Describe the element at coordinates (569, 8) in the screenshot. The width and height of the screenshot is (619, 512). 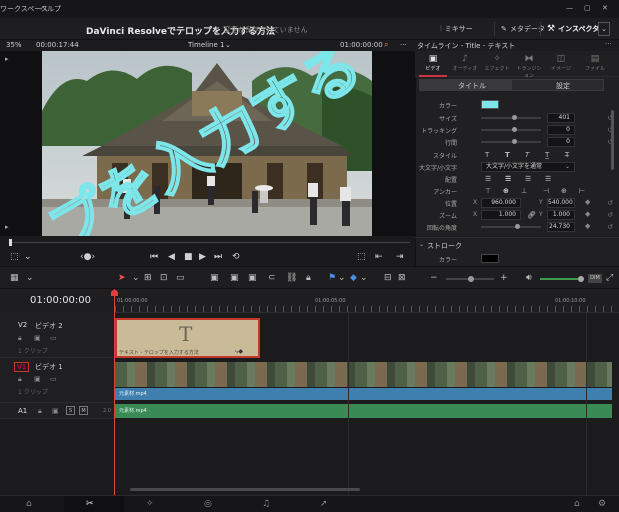
I see `minimize-icon: —` at that location.